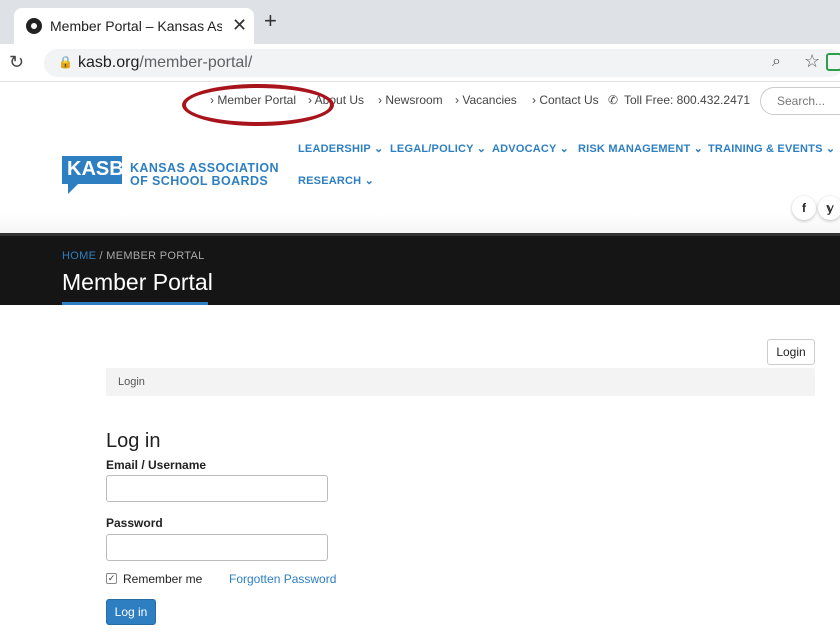 Image resolution: width=840 pixels, height=635 pixels. I want to click on breadcrumb: HOME / MEMBER PORTAL, so click(133, 256).